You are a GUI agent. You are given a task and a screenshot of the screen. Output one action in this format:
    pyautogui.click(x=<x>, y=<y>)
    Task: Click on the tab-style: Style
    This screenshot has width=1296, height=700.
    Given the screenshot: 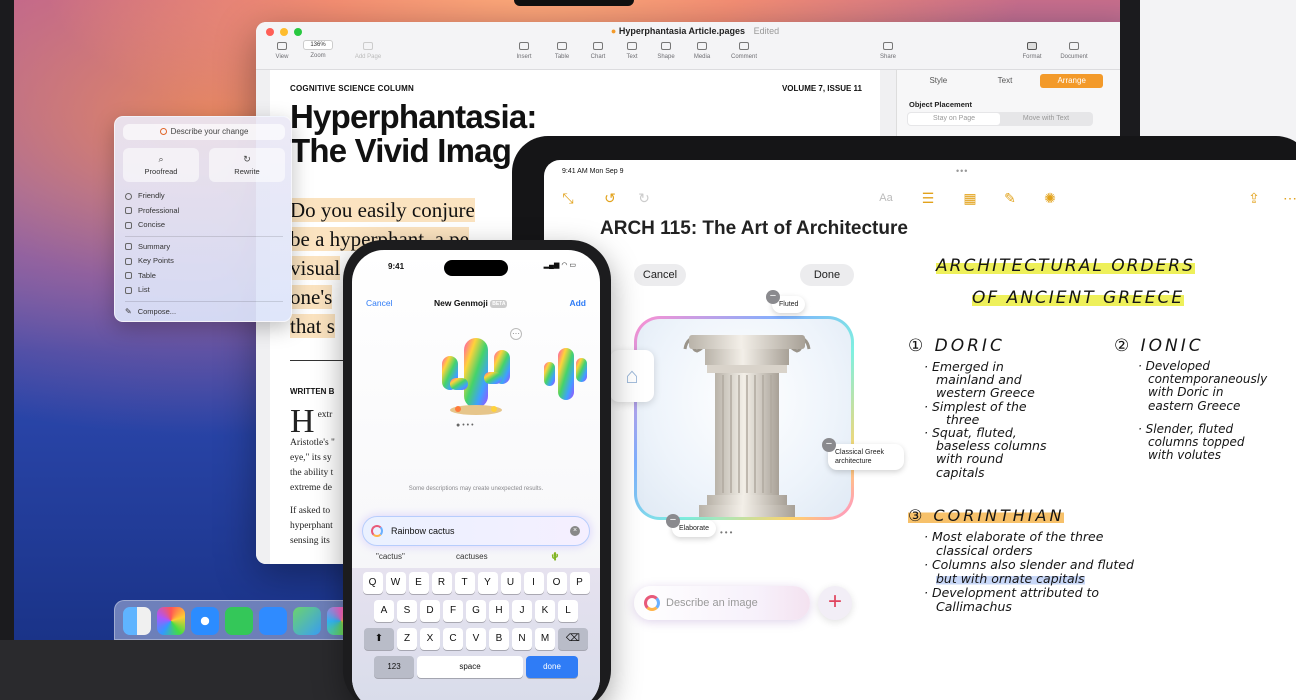 What is the action you would take?
    pyautogui.click(x=938, y=81)
    